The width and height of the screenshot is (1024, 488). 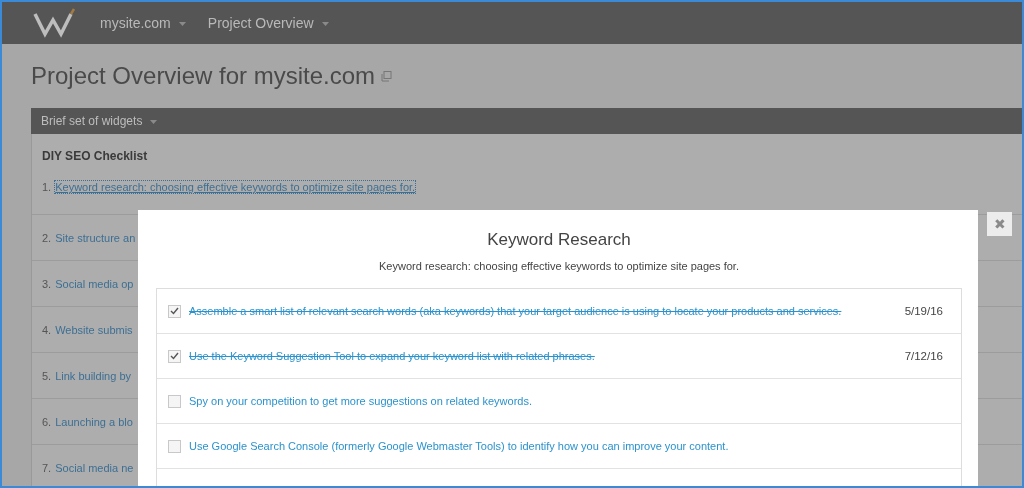 I want to click on task-link: Use Google Search Console (formerly Google Webmaster Tools) to identify how you can improve your content., so click(x=566, y=446).